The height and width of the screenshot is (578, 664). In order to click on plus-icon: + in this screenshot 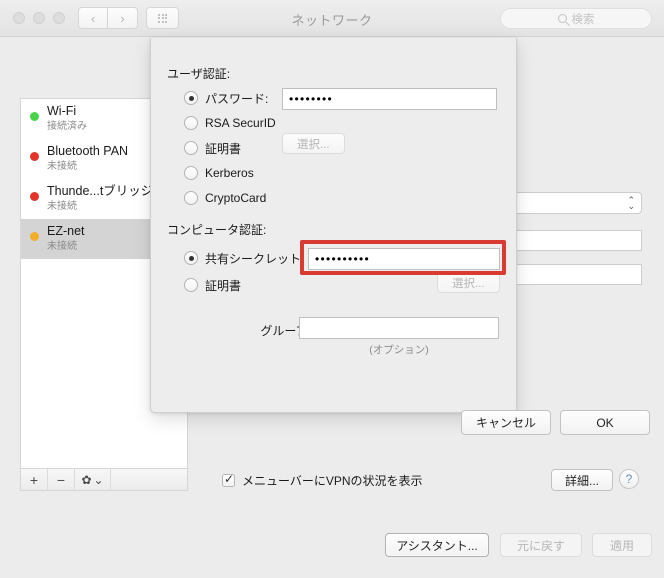, I will do `click(34, 479)`.